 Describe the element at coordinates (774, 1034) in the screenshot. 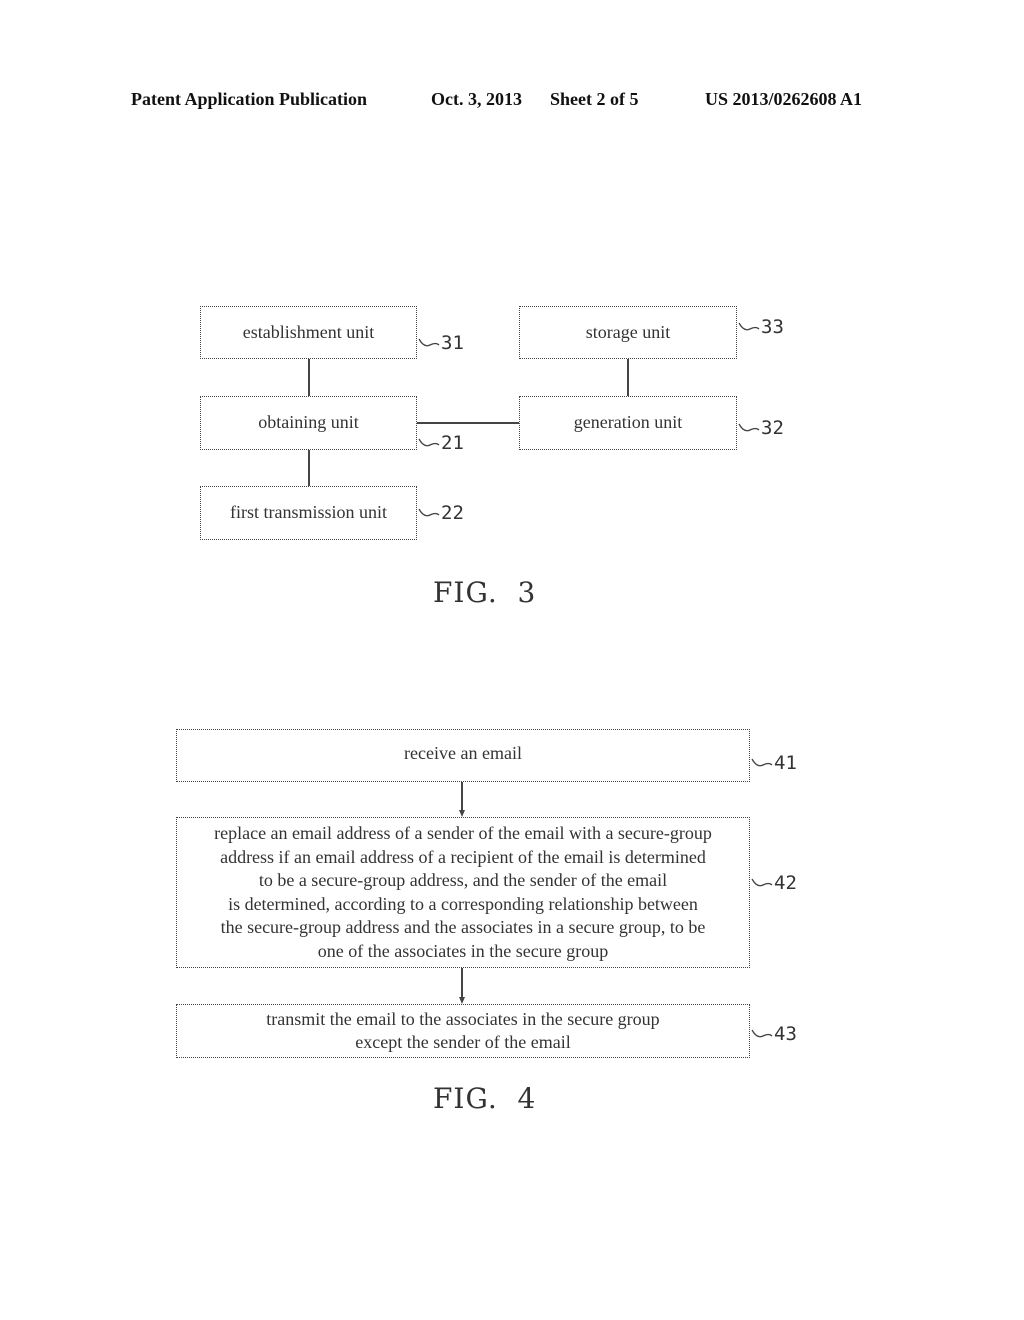

I see `ref-43: 43` at that location.